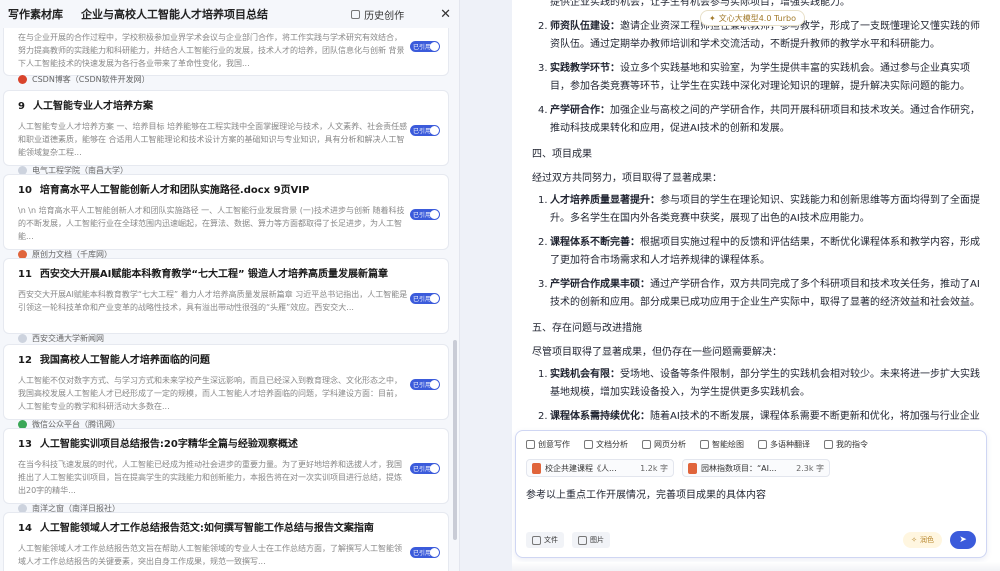 This screenshot has width=1000, height=571. Describe the element at coordinates (229, 79) in the screenshot. I see `card-source: CSDN博客（CSDN软件开发网）` at that location.